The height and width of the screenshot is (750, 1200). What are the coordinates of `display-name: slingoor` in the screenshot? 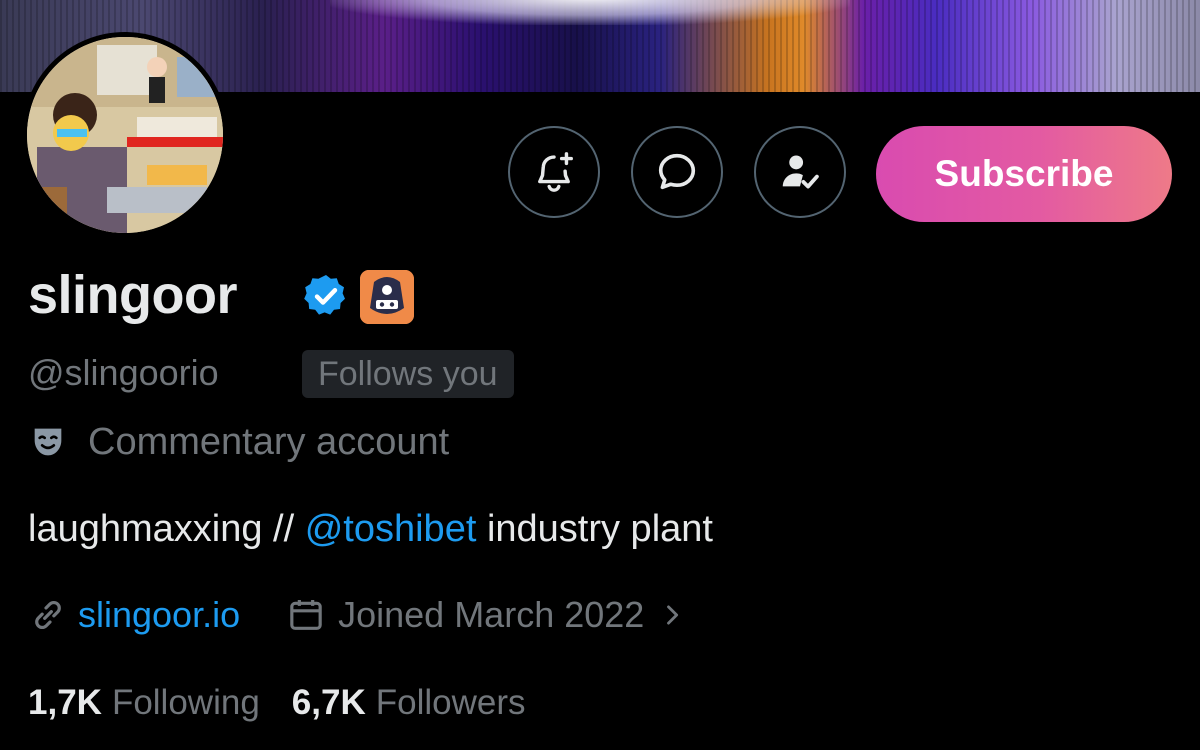 It's located at (133, 295).